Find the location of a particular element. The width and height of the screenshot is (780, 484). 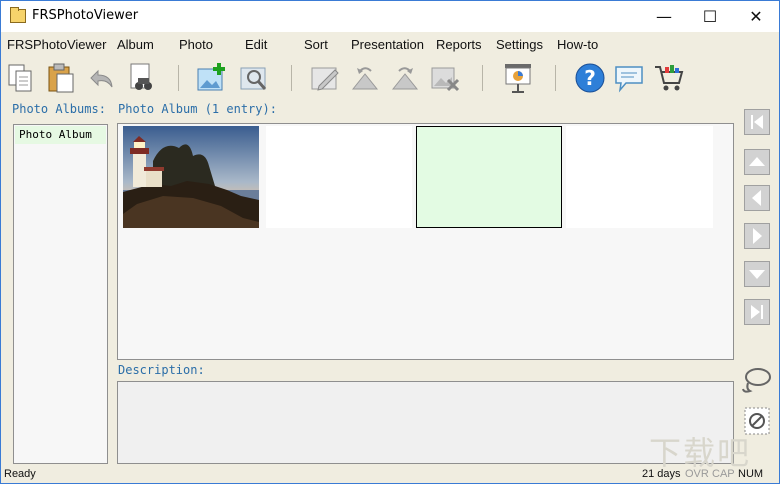

first-photo-button is located at coordinates (757, 122).